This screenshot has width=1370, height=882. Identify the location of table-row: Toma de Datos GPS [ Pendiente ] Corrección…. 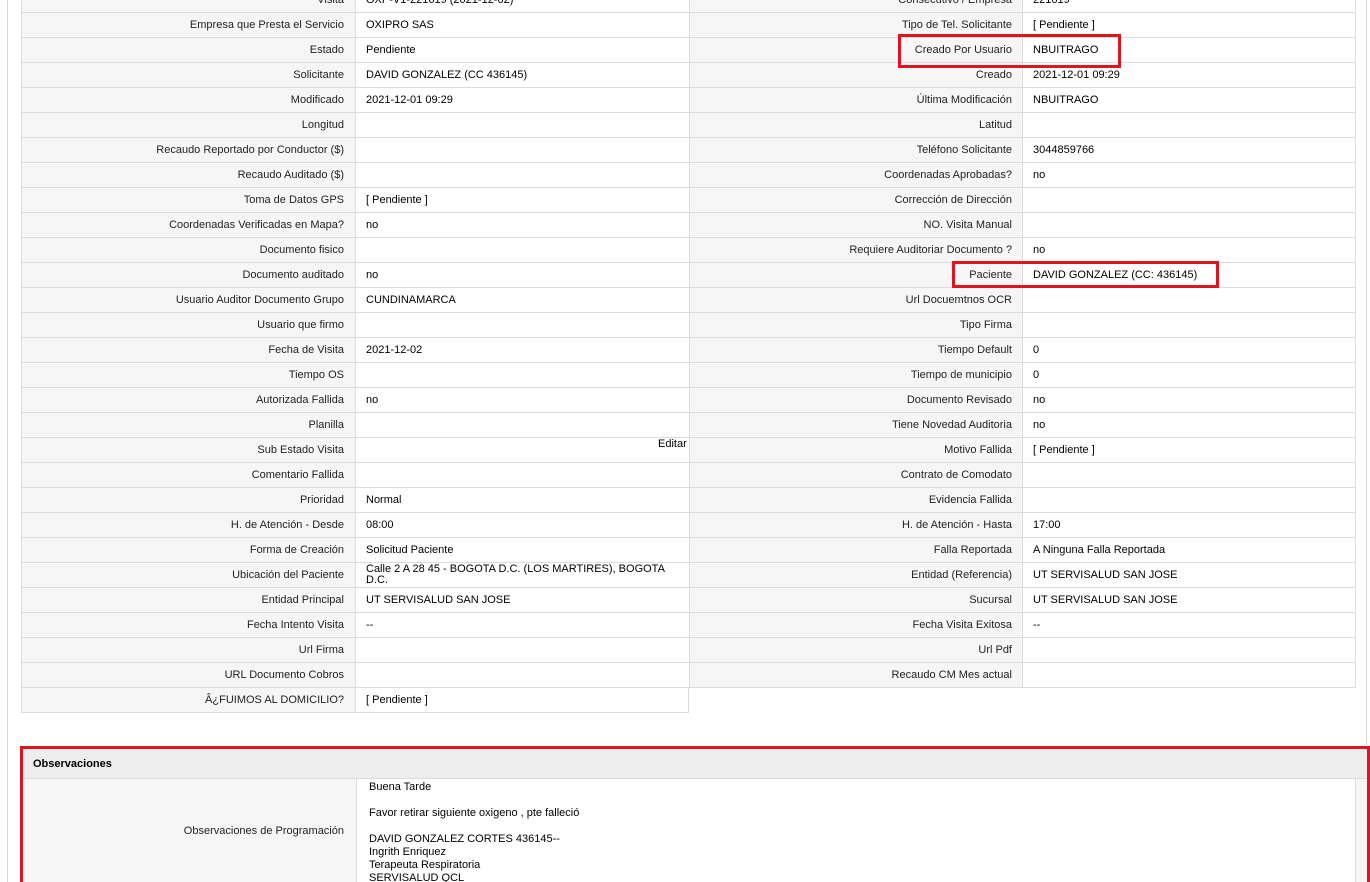
(689, 199).